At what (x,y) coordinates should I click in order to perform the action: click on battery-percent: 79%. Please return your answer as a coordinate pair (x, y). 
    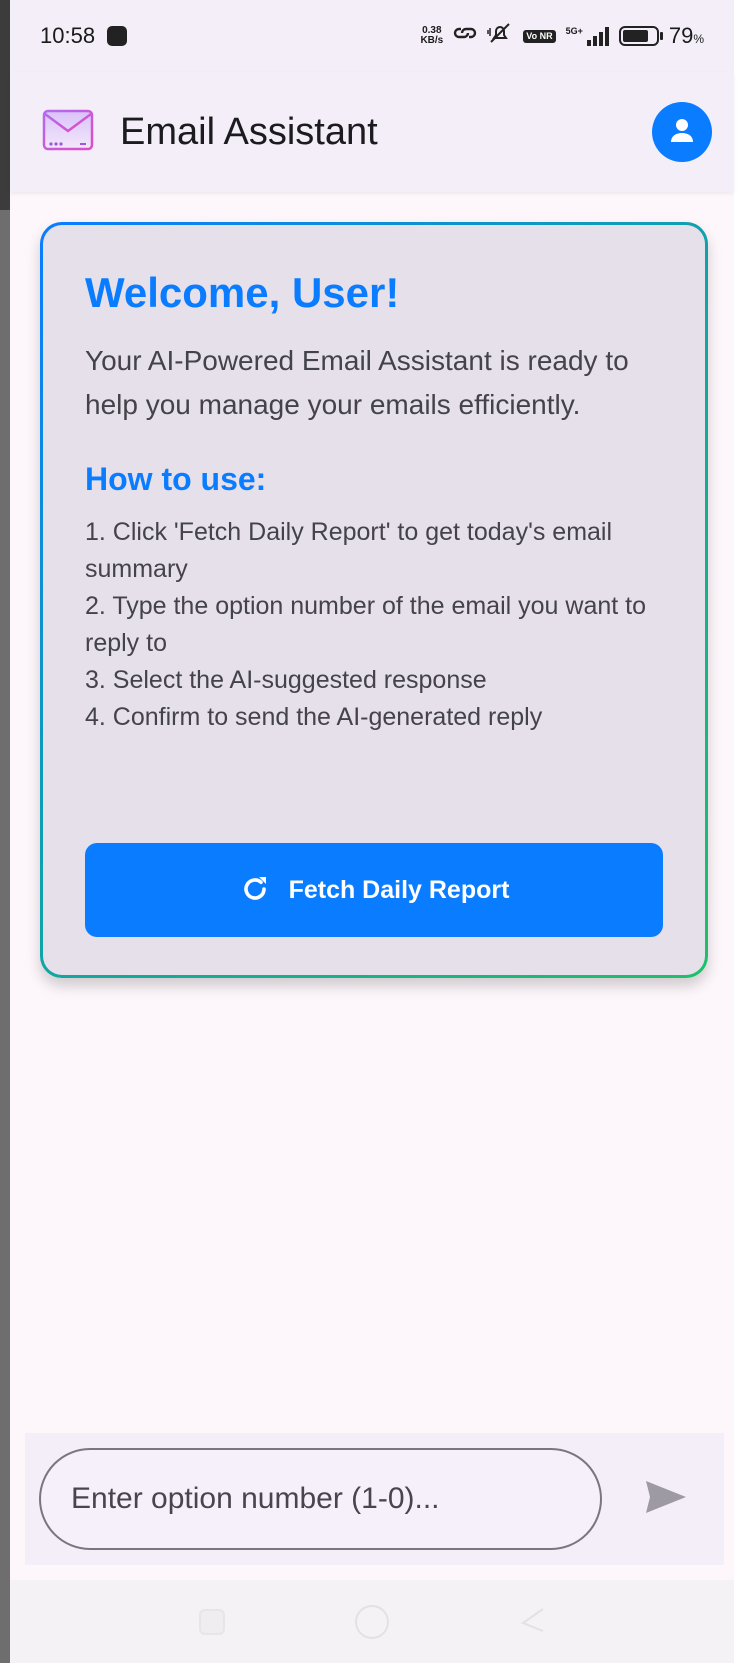
    Looking at the image, I should click on (686, 36).